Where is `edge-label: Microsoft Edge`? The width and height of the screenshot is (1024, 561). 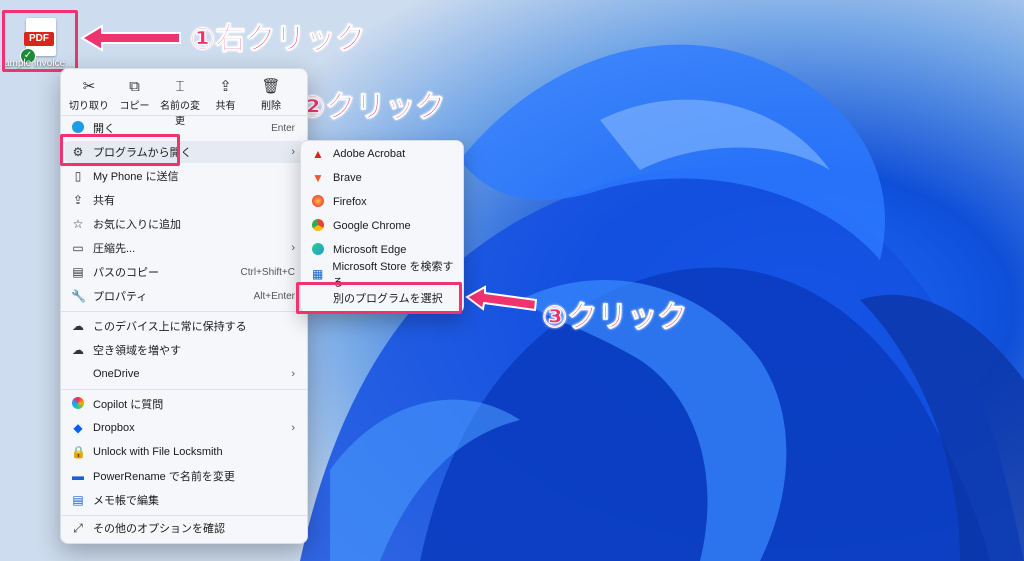 edge-label: Microsoft Edge is located at coordinates (370, 250).